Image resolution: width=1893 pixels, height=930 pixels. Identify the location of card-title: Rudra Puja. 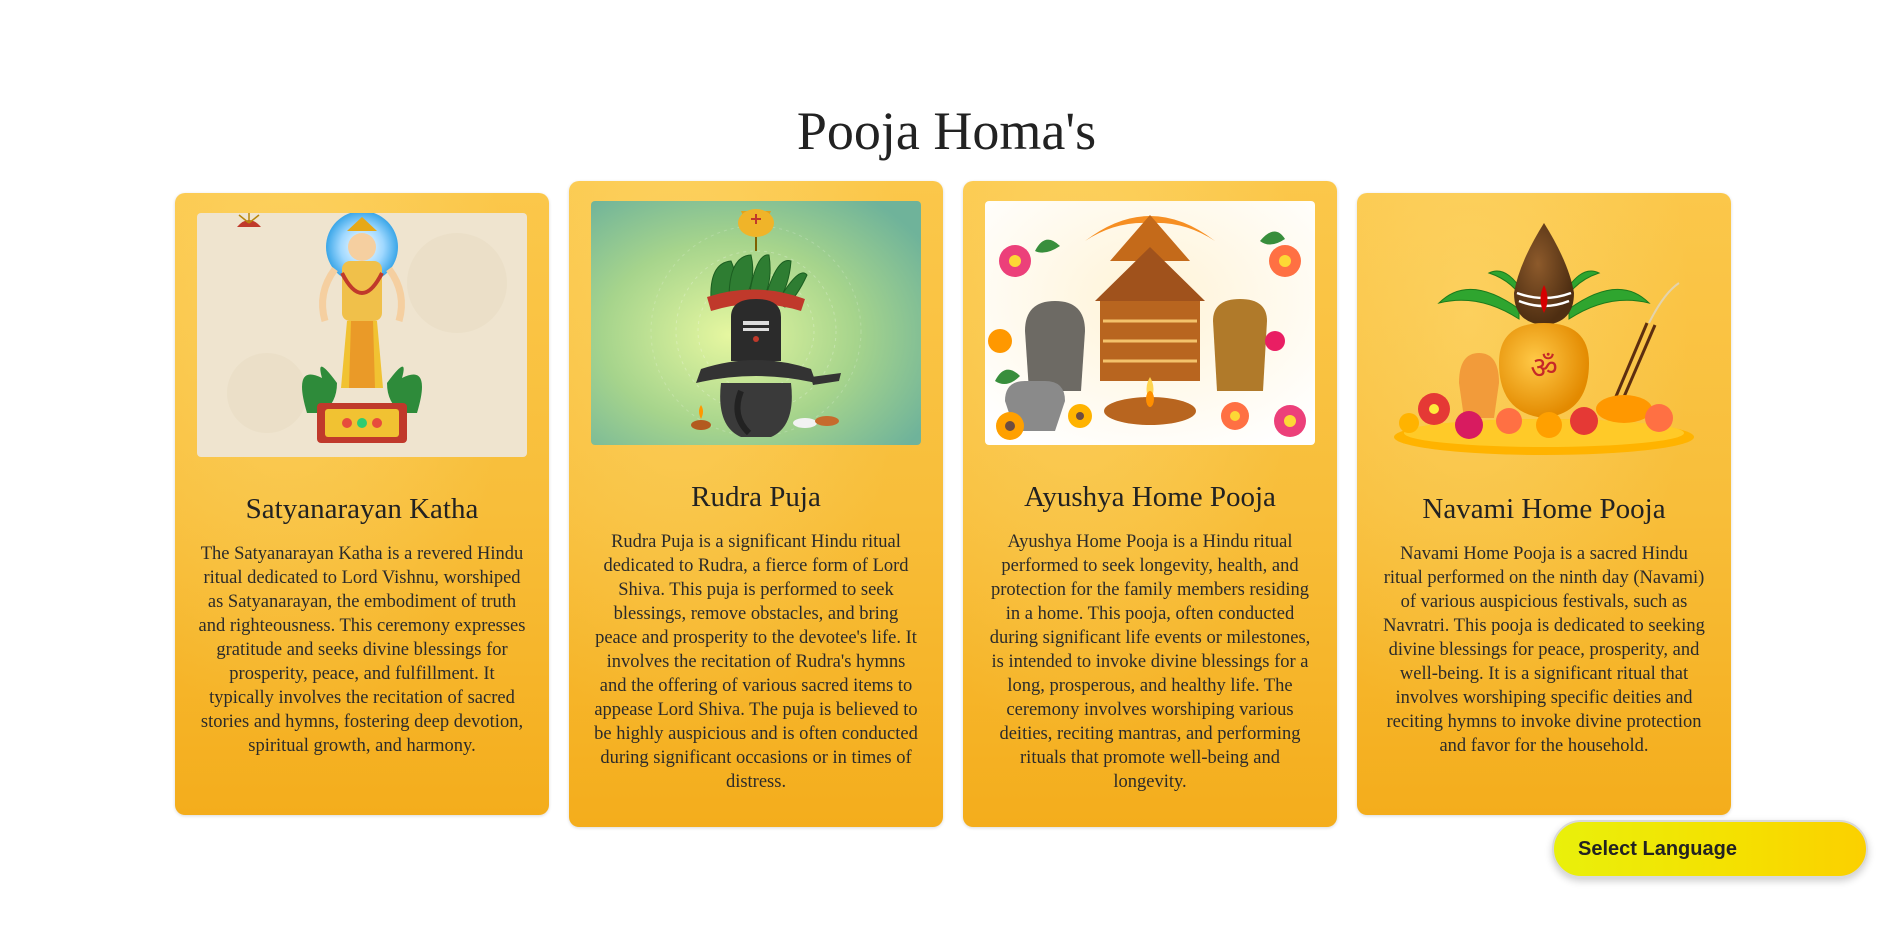
(756, 497).